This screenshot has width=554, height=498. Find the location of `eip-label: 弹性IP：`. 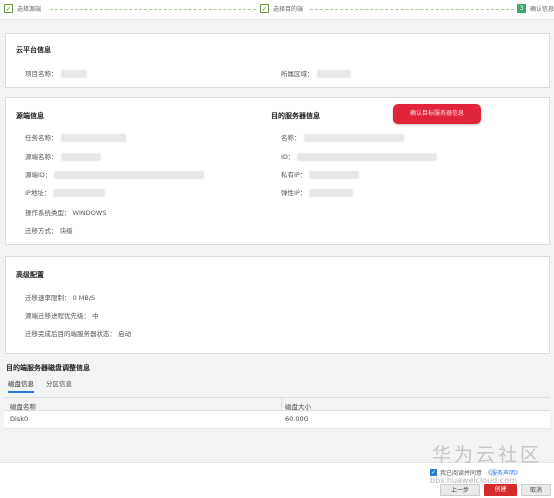

eip-label: 弹性IP： is located at coordinates (294, 193).